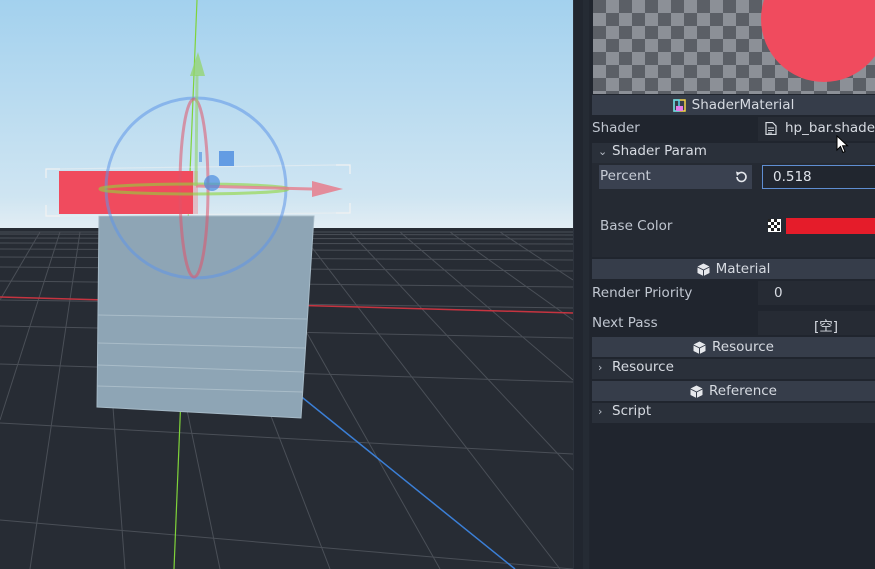 Image resolution: width=875 pixels, height=569 pixels. Describe the element at coordinates (632, 411) in the screenshot. I see `script-group-label: Script` at that location.